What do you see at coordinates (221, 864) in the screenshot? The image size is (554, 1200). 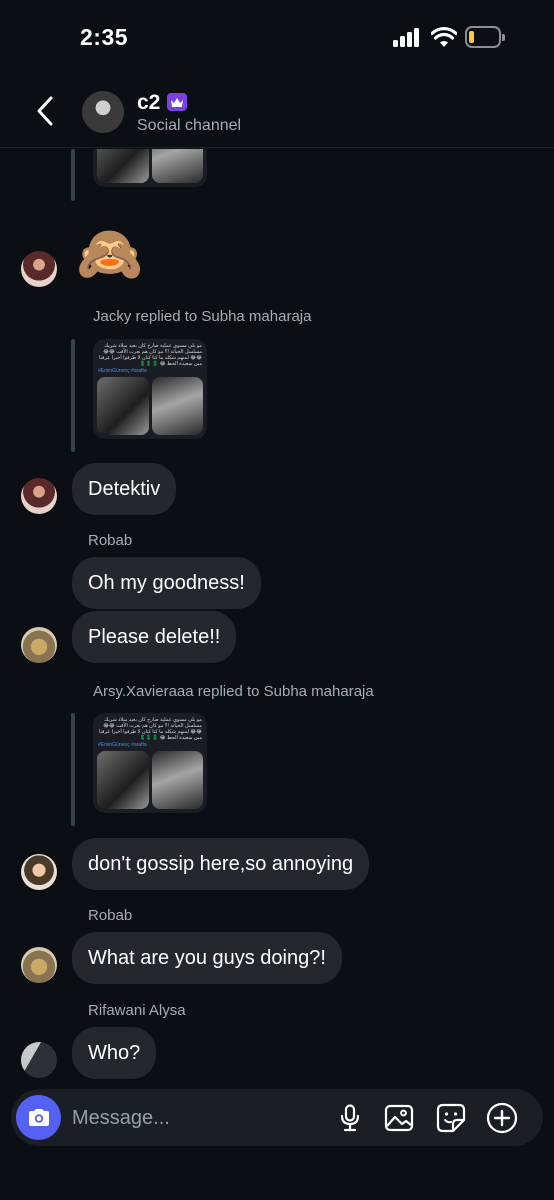 I see `message-bubble: don't gossip here,so annoying` at bounding box center [221, 864].